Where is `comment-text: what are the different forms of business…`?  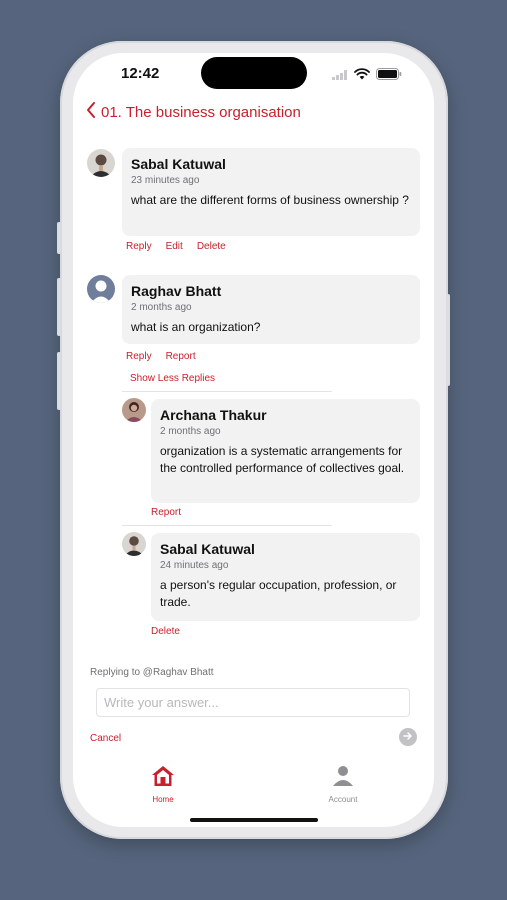
comment-text: what are the different forms of business… is located at coordinates (270, 200).